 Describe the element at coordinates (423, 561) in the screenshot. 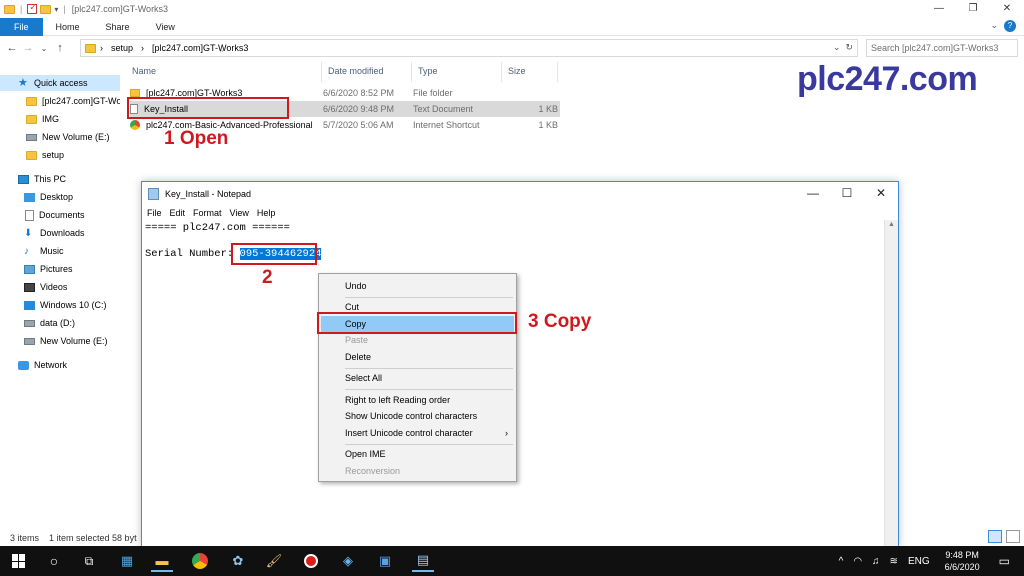

I see `notepad-taskbar-icon: ▤` at that location.